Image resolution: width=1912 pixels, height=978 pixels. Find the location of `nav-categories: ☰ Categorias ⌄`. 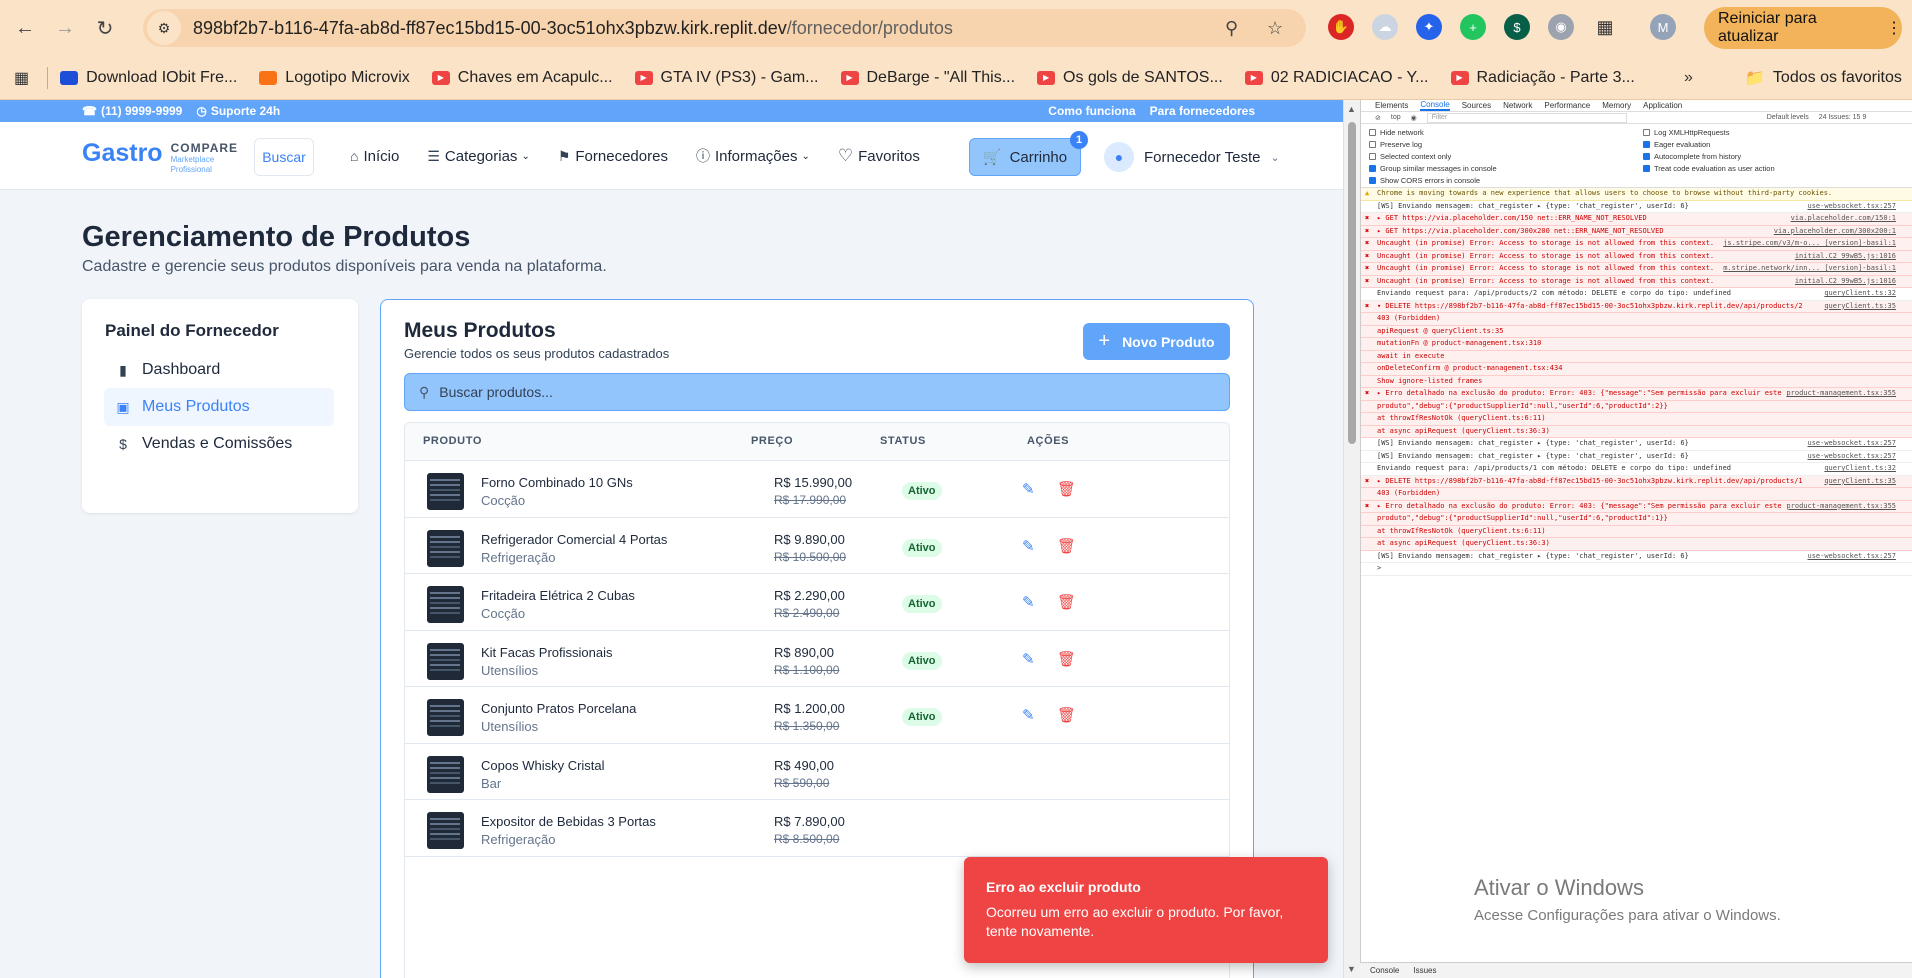

nav-categories: ☰ Categorias ⌄ is located at coordinates (478, 156).